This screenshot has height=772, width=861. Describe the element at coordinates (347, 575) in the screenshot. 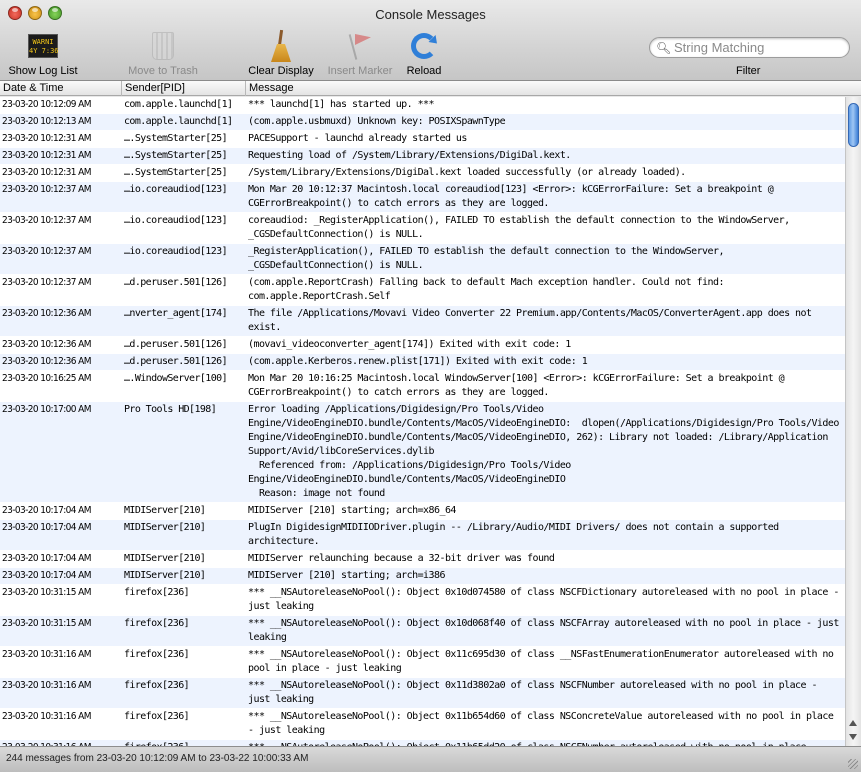

I see `log-message-cell: MIDIServer [210] starting; arch=i386` at that location.